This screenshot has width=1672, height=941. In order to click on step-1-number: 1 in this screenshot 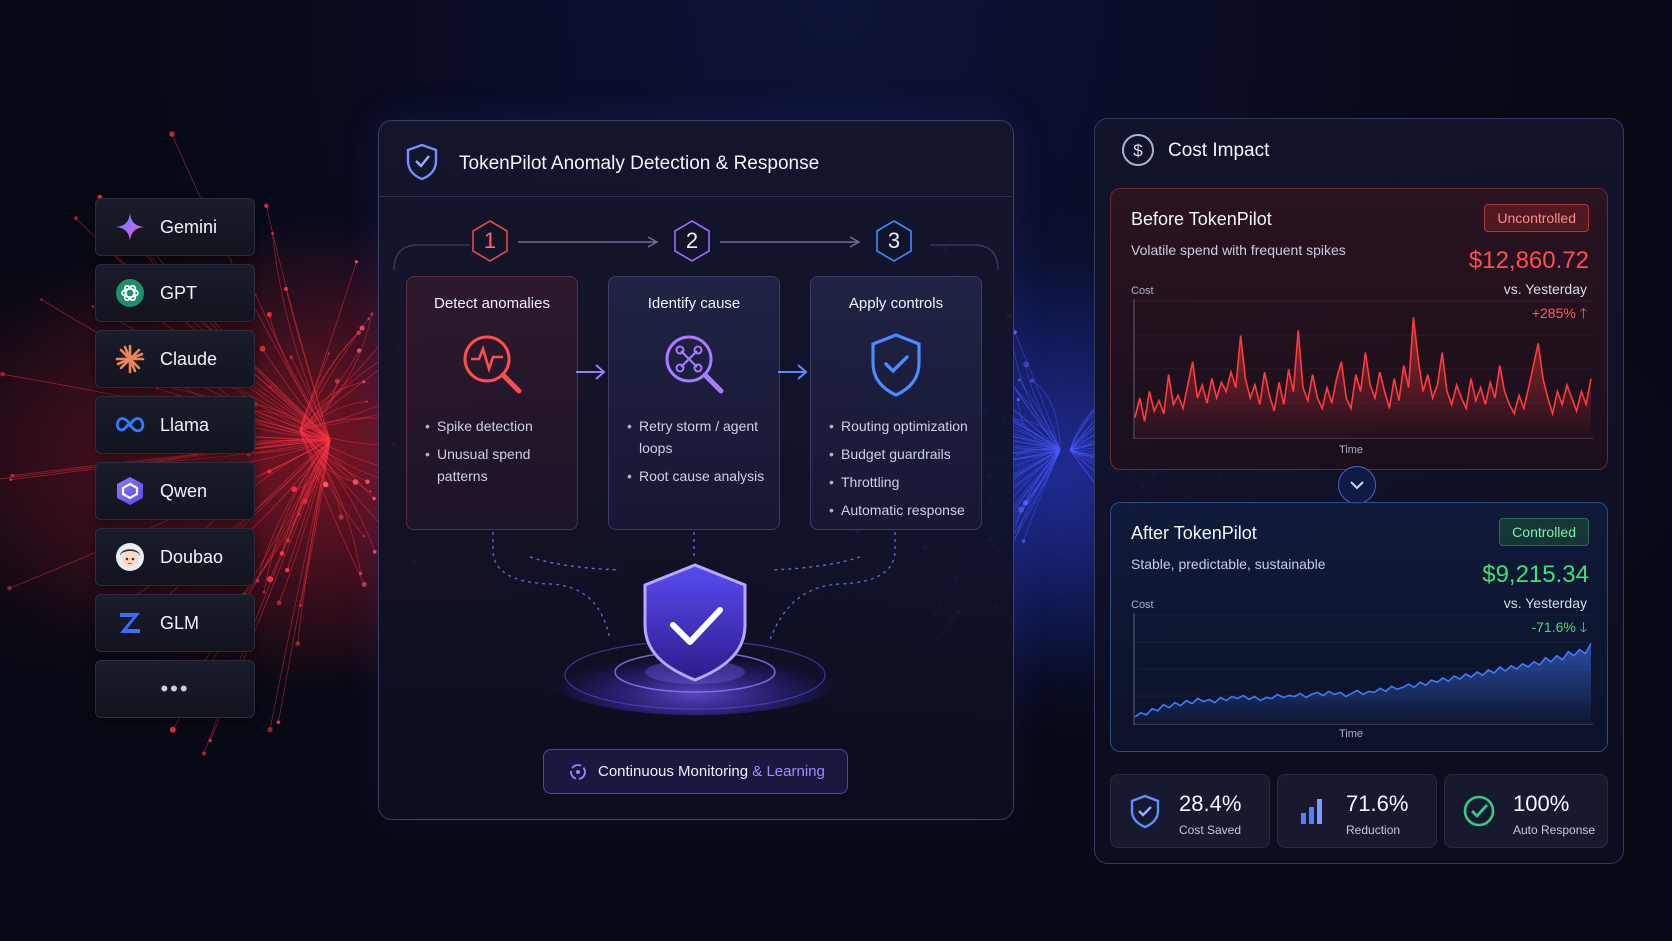, I will do `click(490, 241)`.